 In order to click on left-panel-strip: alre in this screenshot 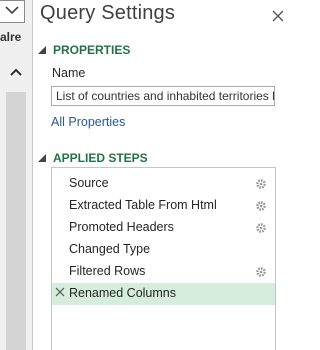, I will do `click(16, 175)`.